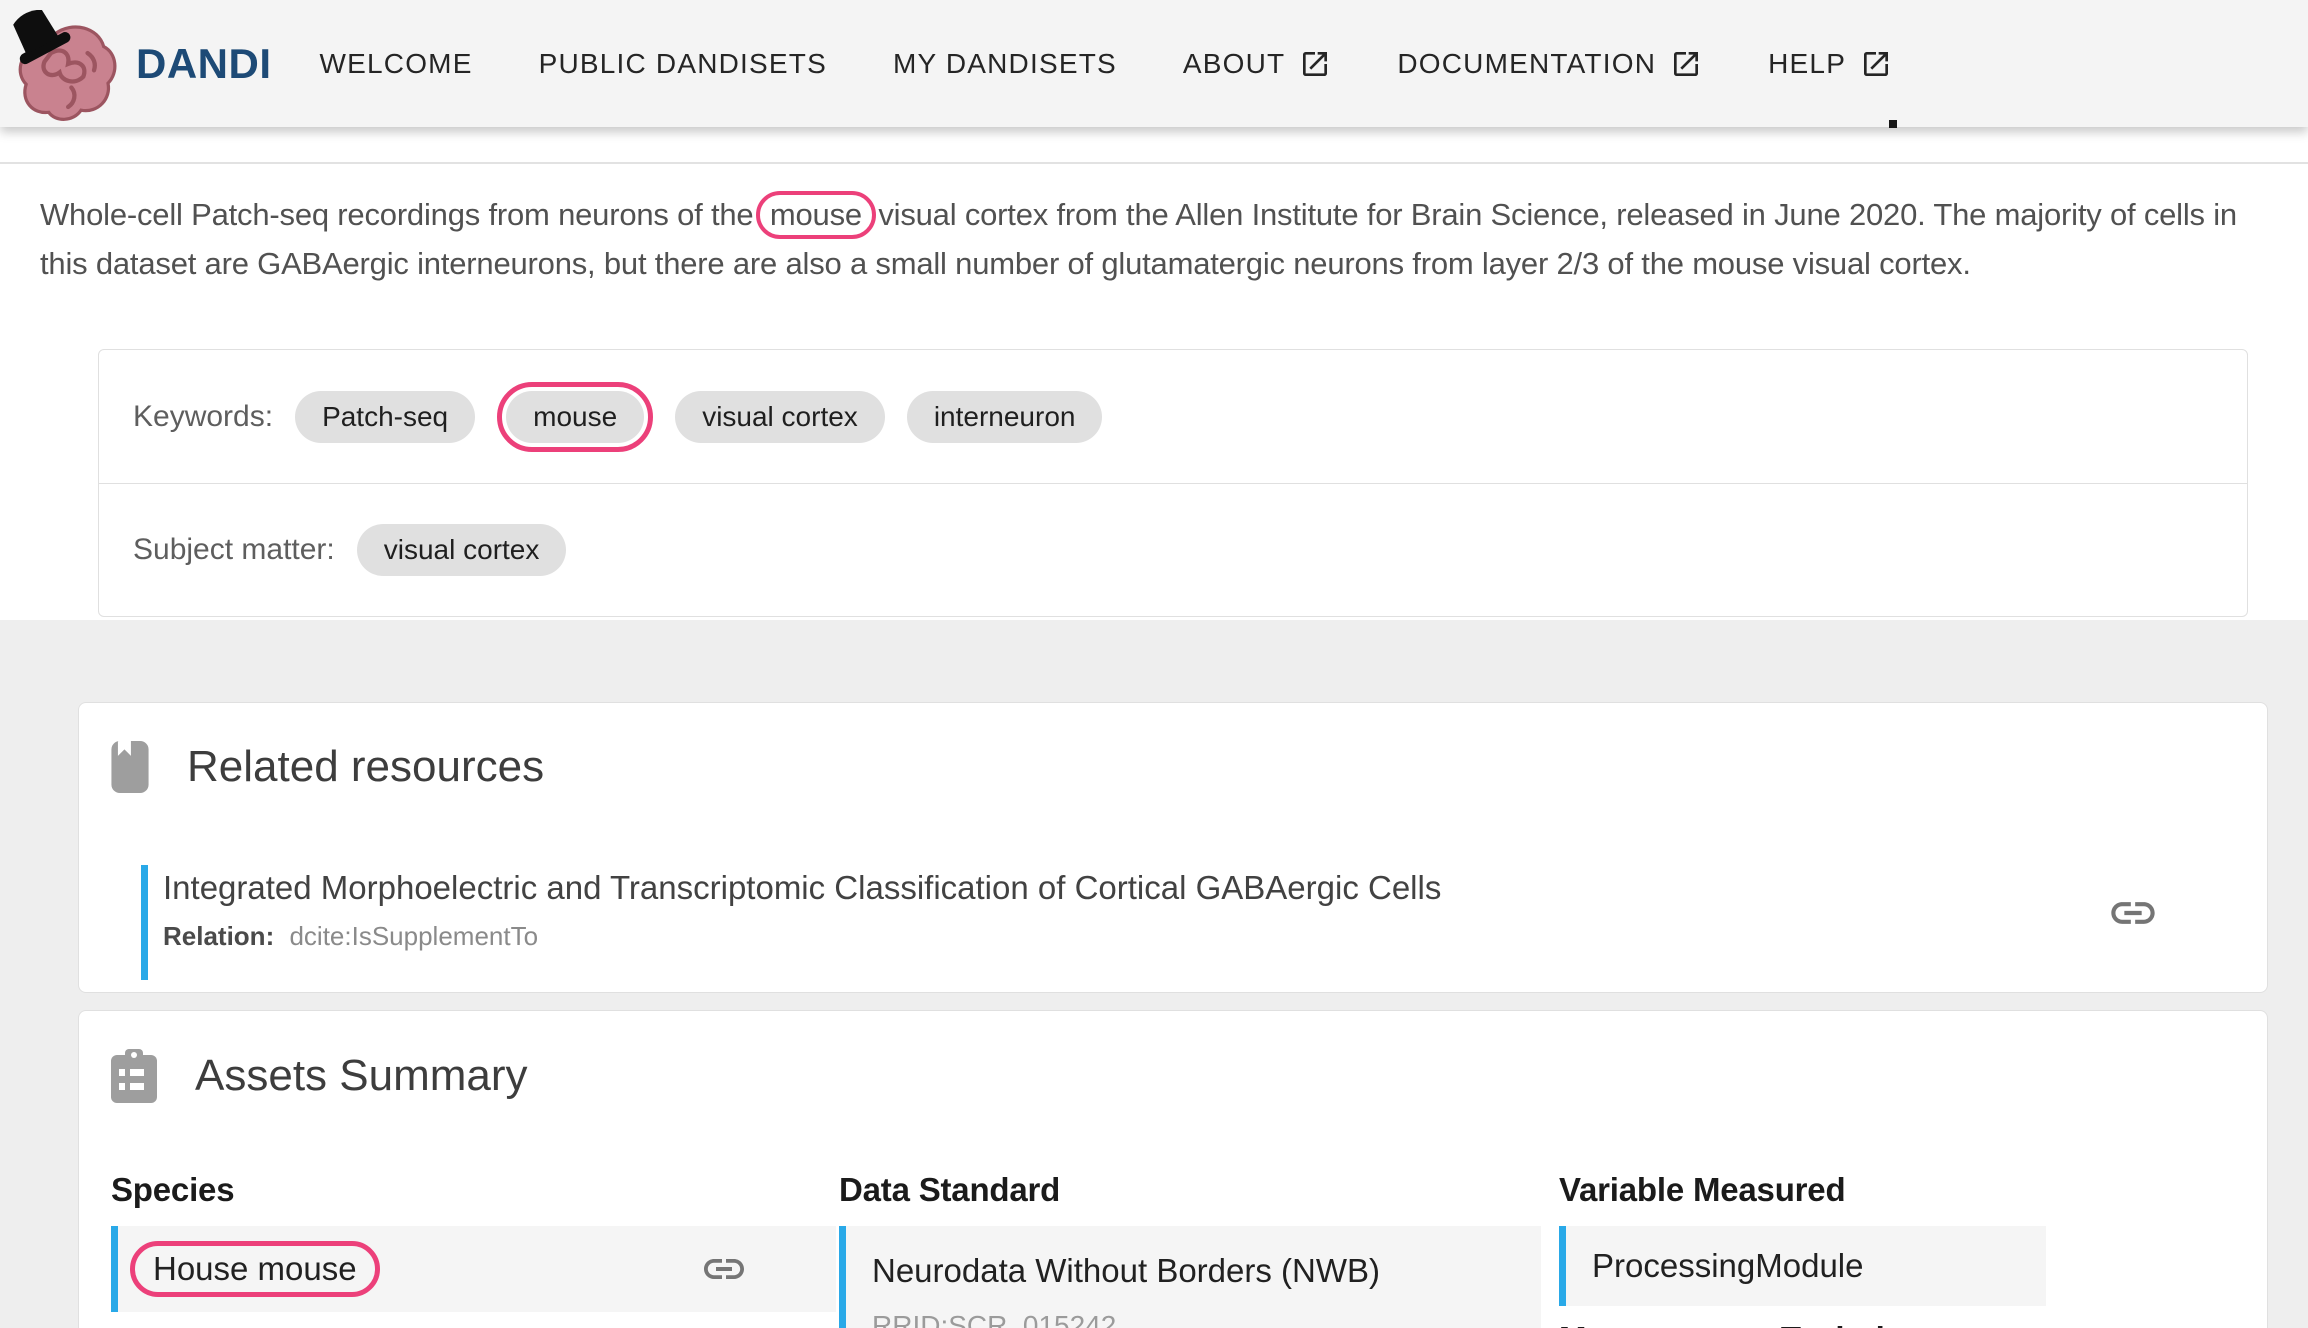 This screenshot has height=1328, width=2308. Describe the element at coordinates (1728, 1265) in the screenshot. I see `variable-measured-value: ProcessingModule` at that location.